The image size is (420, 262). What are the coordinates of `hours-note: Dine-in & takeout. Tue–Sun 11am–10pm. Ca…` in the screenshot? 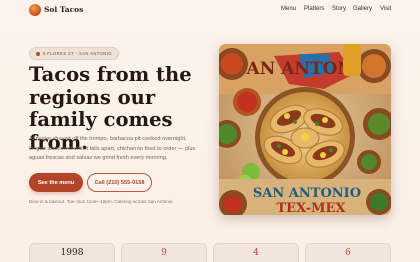 It's located at (101, 201).